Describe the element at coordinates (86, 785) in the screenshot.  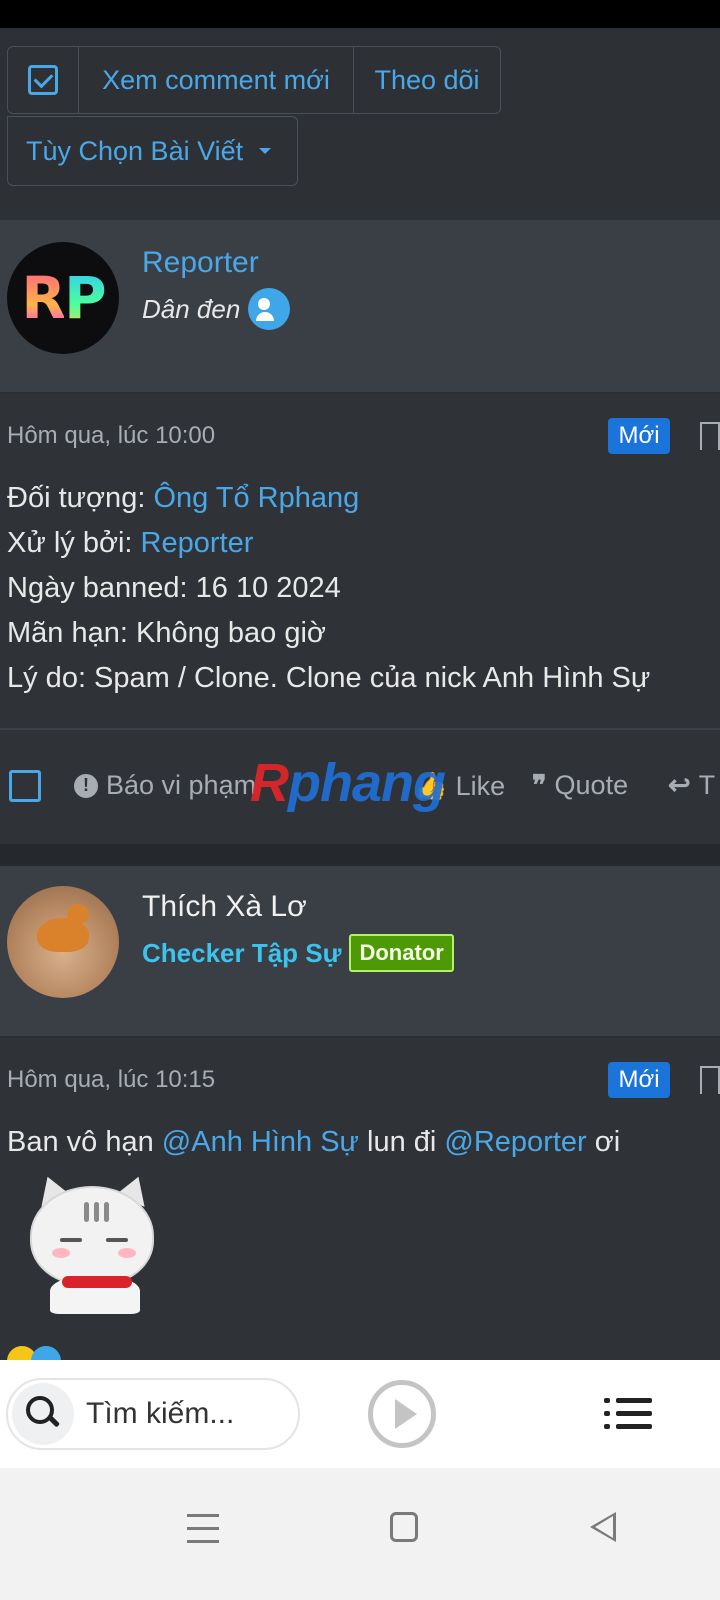
I see `warning-icon: !` at that location.